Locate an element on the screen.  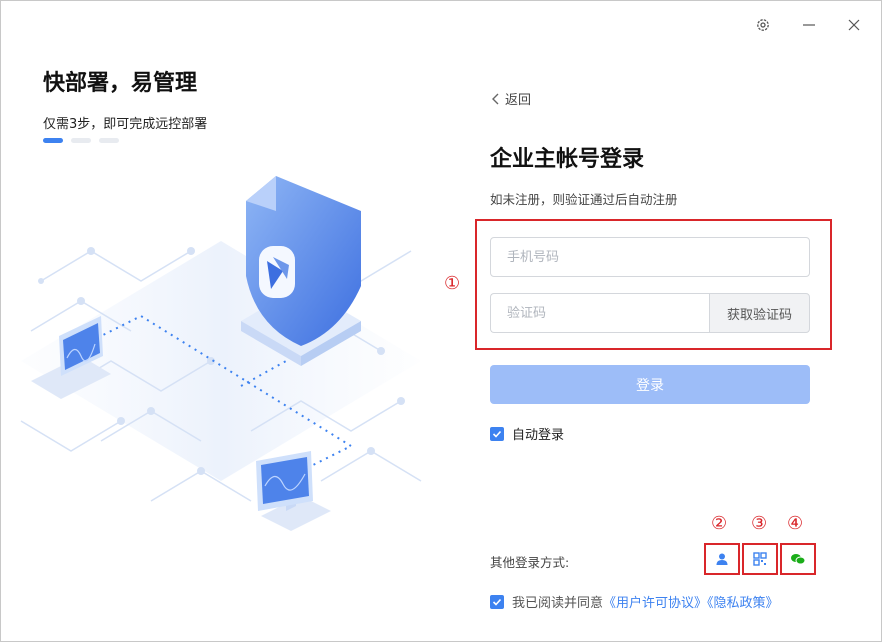
annotation-marker-4: ④ is located at coordinates (795, 523).